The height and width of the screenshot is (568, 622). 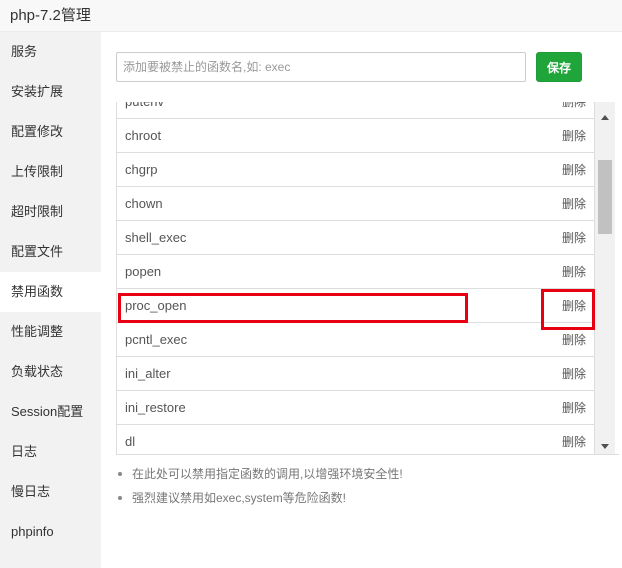 I want to click on sidebar-item-service: 服务, so click(x=50, y=52).